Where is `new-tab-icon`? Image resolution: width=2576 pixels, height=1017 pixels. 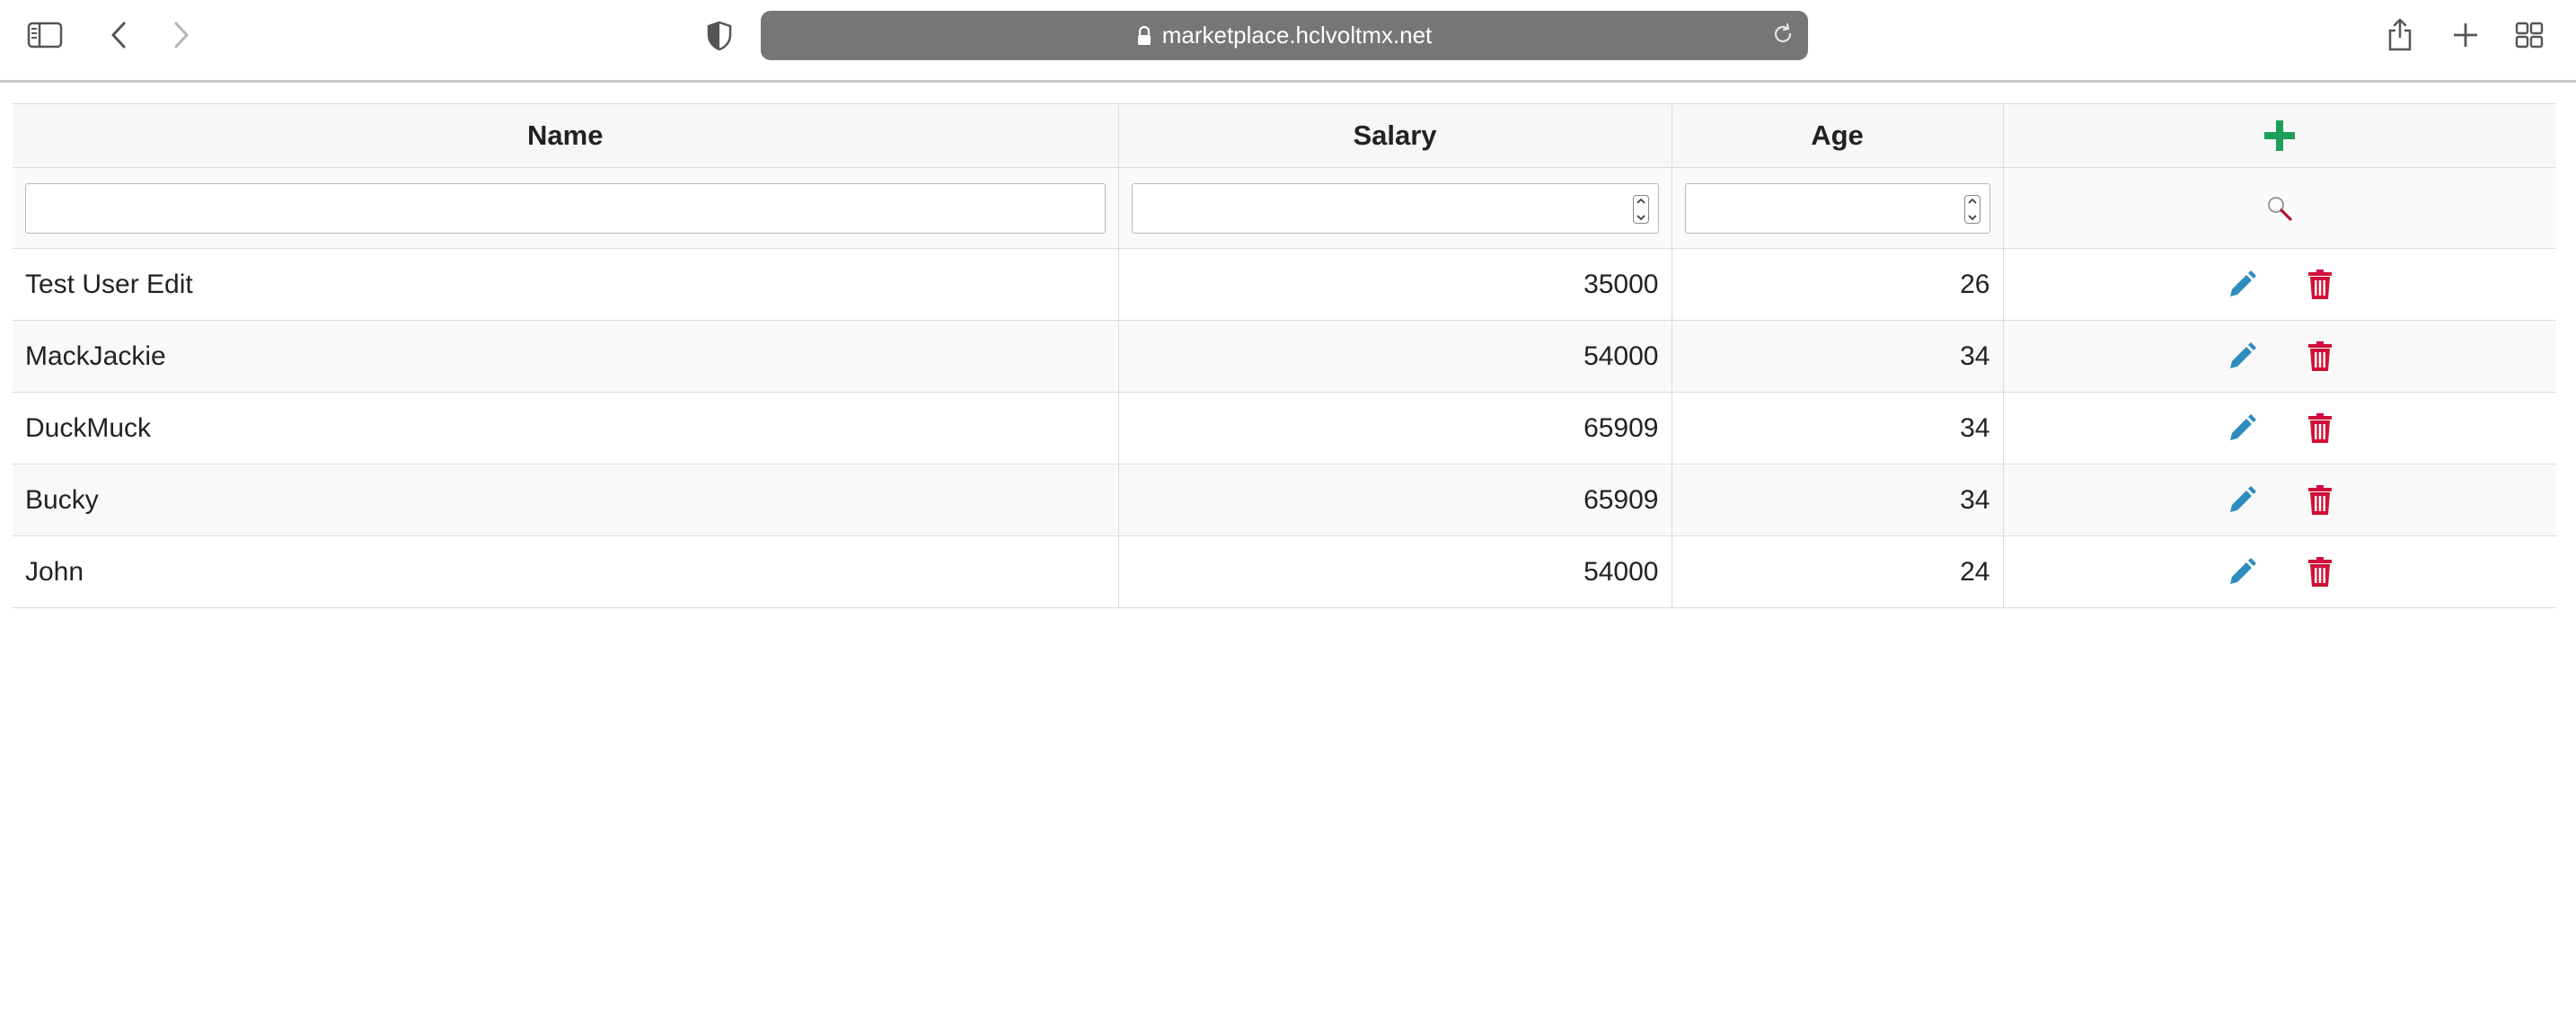
new-tab-icon is located at coordinates (2465, 35).